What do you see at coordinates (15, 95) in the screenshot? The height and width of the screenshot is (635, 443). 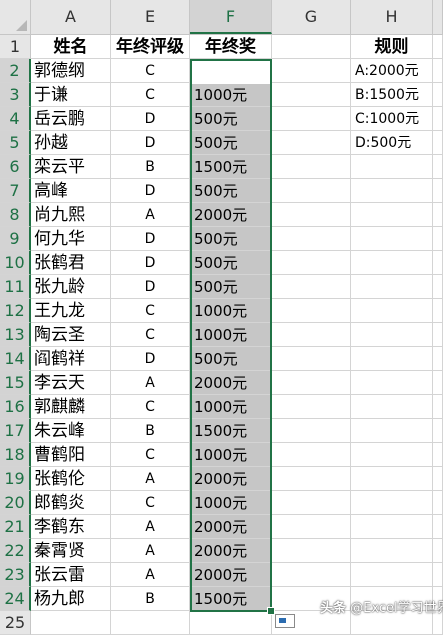 I see `row-header: 3` at bounding box center [15, 95].